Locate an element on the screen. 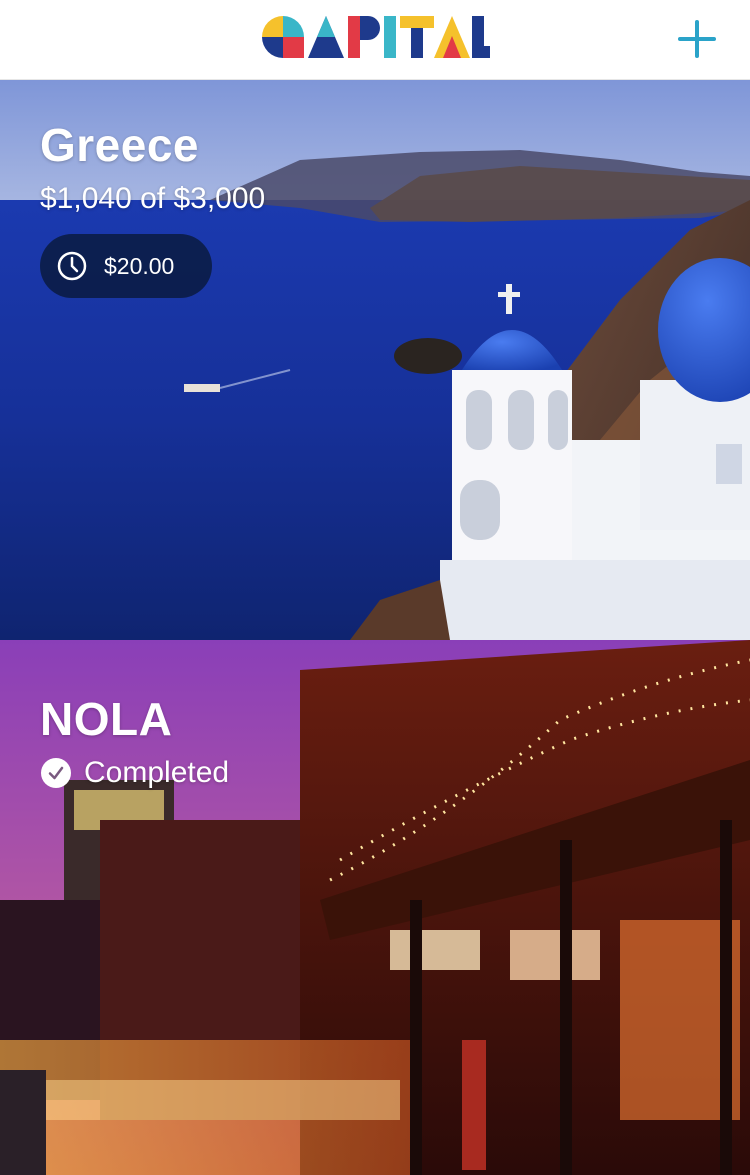 The width and height of the screenshot is (750, 1175). goal-progress: $1,040 of $3,000 is located at coordinates (153, 198).